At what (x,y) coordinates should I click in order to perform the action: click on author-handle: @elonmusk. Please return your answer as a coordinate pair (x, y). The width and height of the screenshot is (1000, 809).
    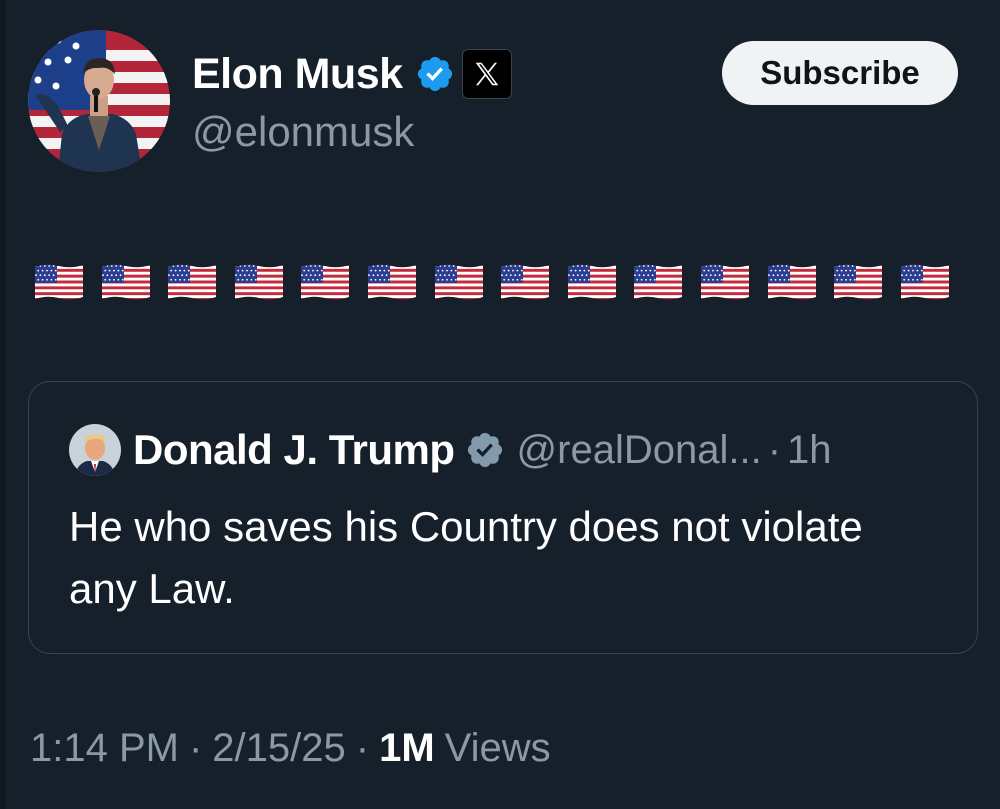
    Looking at the image, I should click on (303, 132).